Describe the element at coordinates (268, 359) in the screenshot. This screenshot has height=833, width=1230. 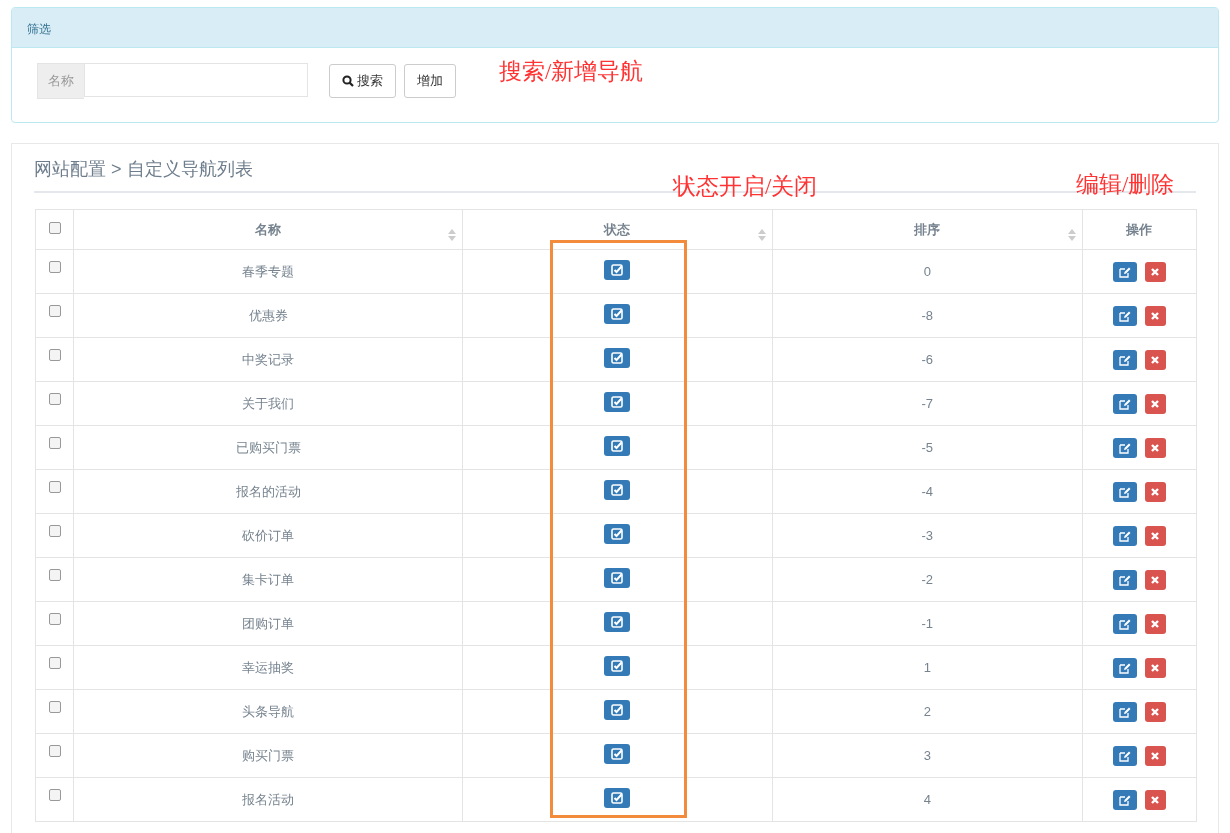
I see `nav-name: 中奖记录` at that location.